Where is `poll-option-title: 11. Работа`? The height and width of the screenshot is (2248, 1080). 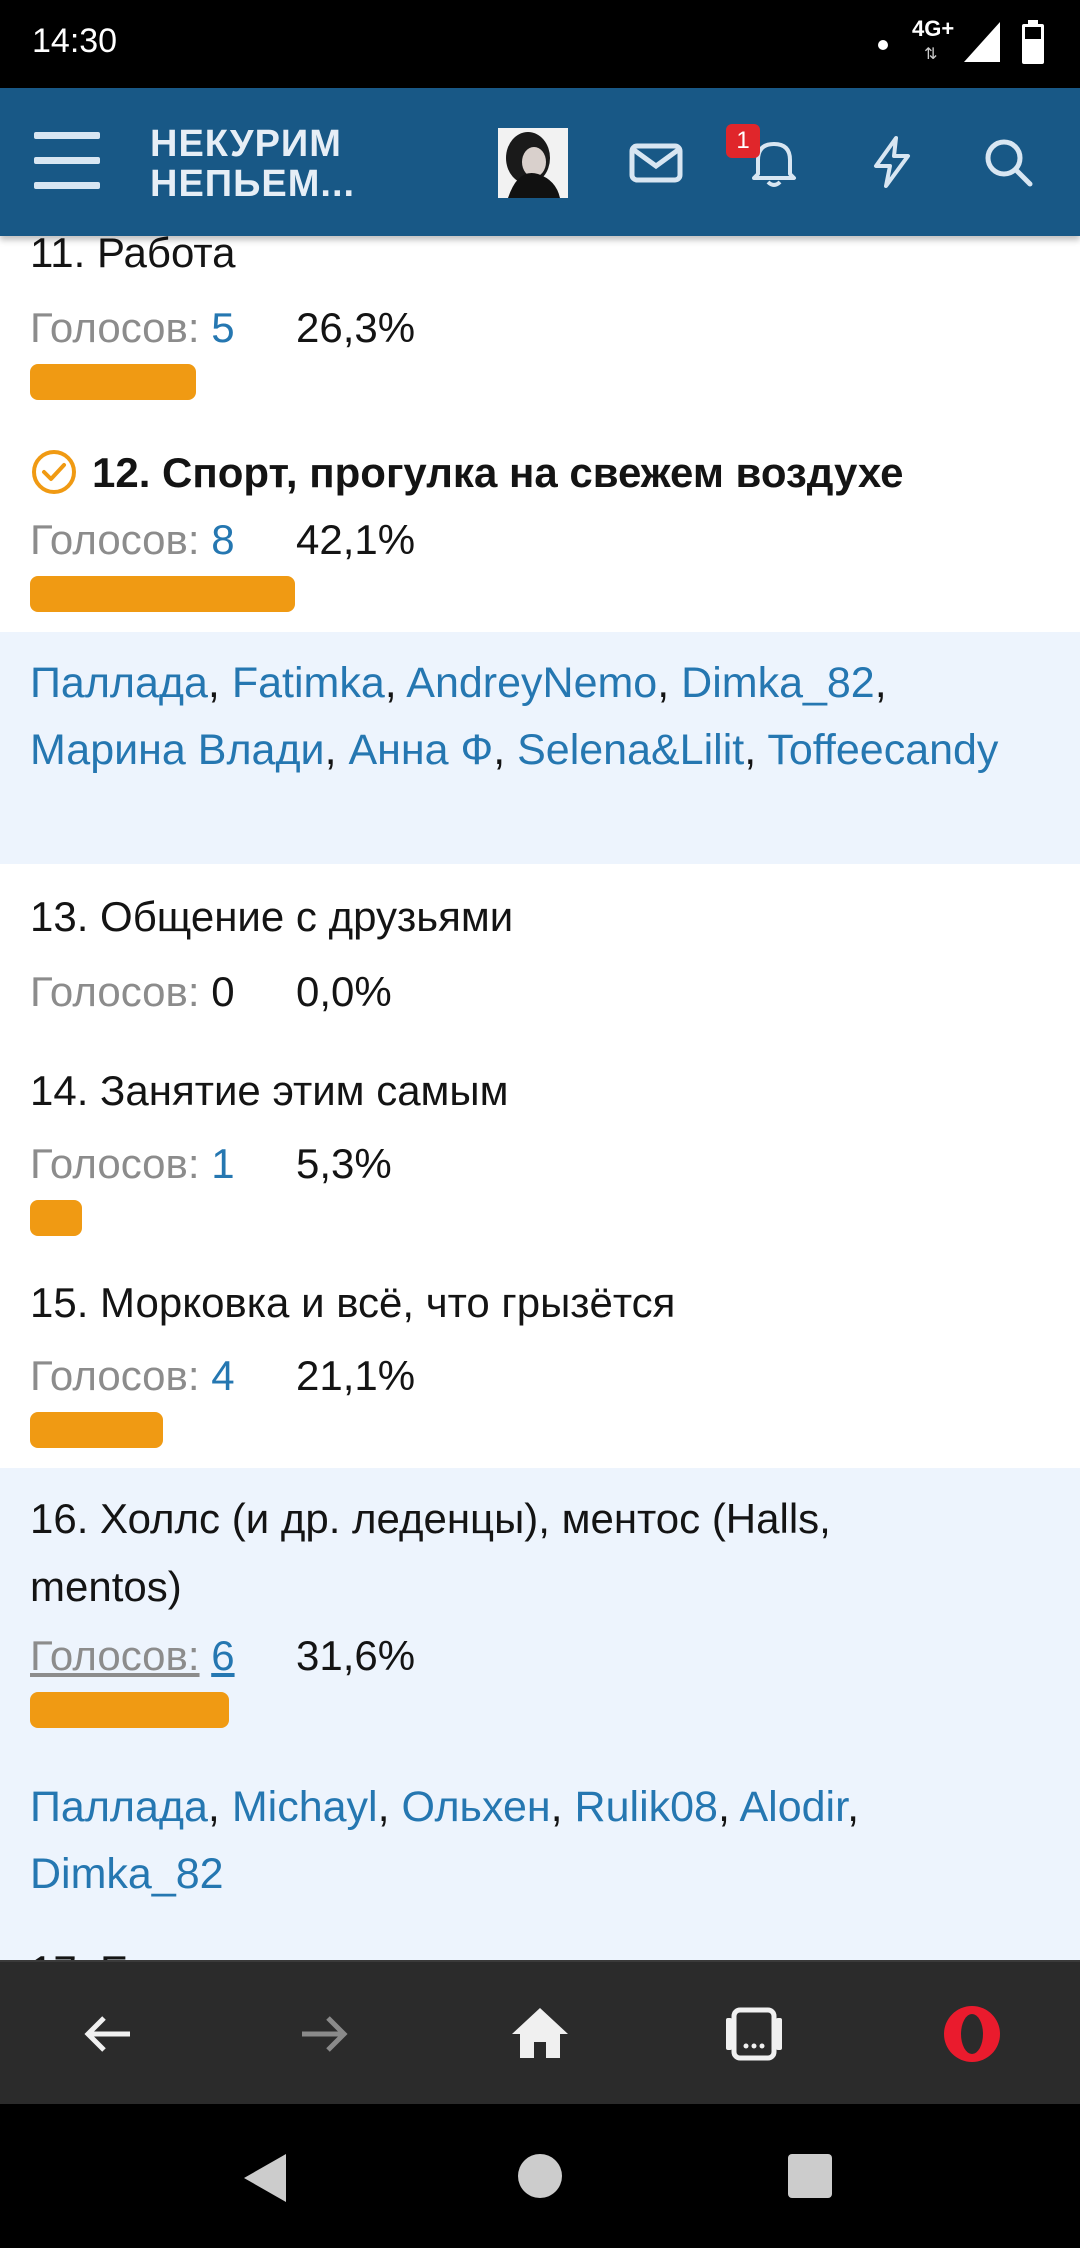 poll-option-title: 11. Работа is located at coordinates (133, 256).